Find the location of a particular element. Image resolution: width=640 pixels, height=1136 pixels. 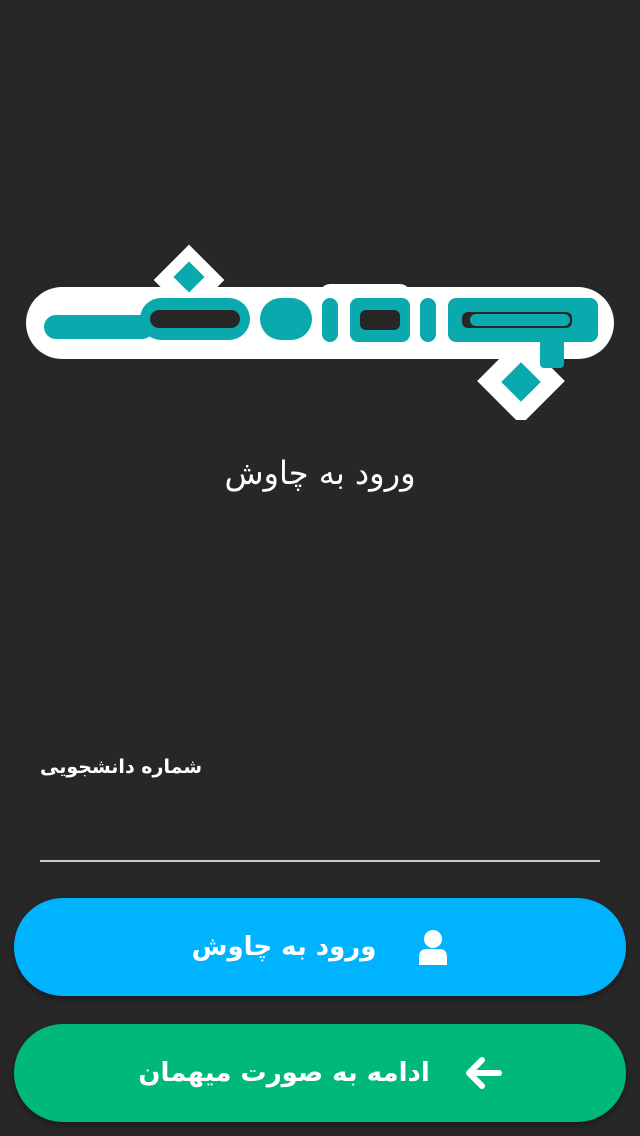

login-button: ورود به چاوش is located at coordinates (320, 947).